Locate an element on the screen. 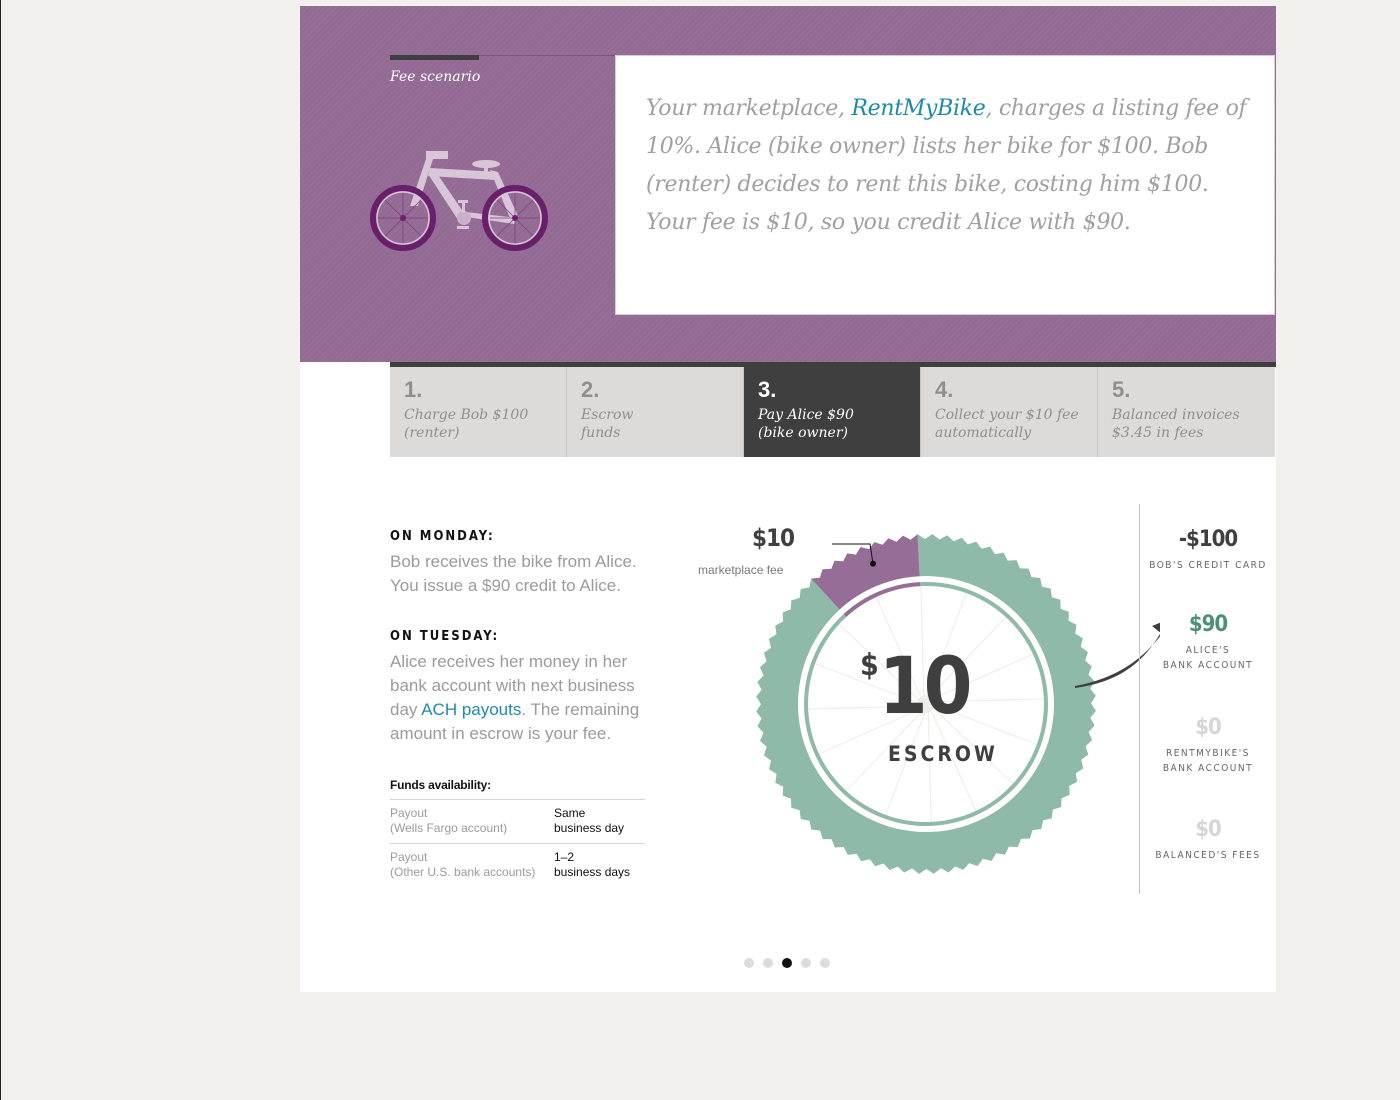 The width and height of the screenshot is (1400, 1100). account-alice-bank: $90 ALICE'S BANK ACCOUNT is located at coordinates (1208, 642).